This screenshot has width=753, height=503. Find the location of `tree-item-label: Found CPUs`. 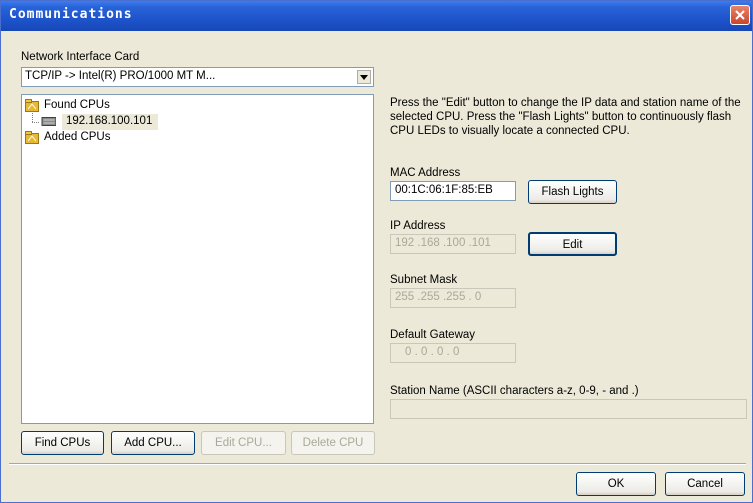

tree-item-label: Found CPUs is located at coordinates (77, 105).